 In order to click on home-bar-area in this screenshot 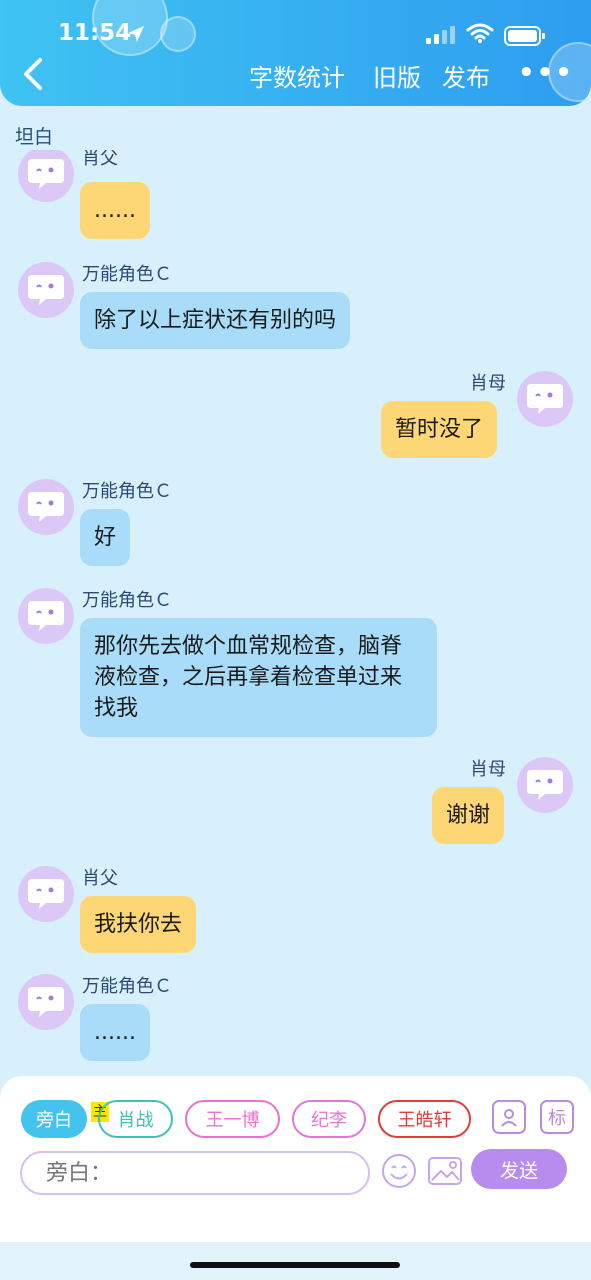, I will do `click(295, 1261)`.